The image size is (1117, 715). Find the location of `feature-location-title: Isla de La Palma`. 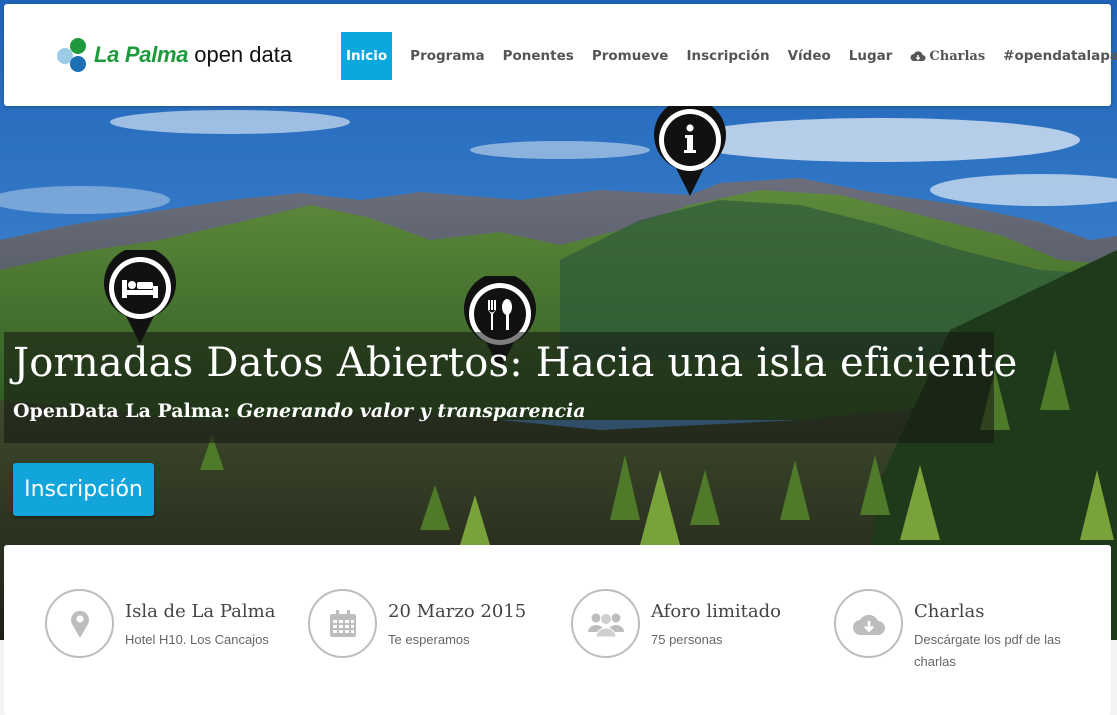

feature-location-title: Isla de La Palma is located at coordinates (200, 611).